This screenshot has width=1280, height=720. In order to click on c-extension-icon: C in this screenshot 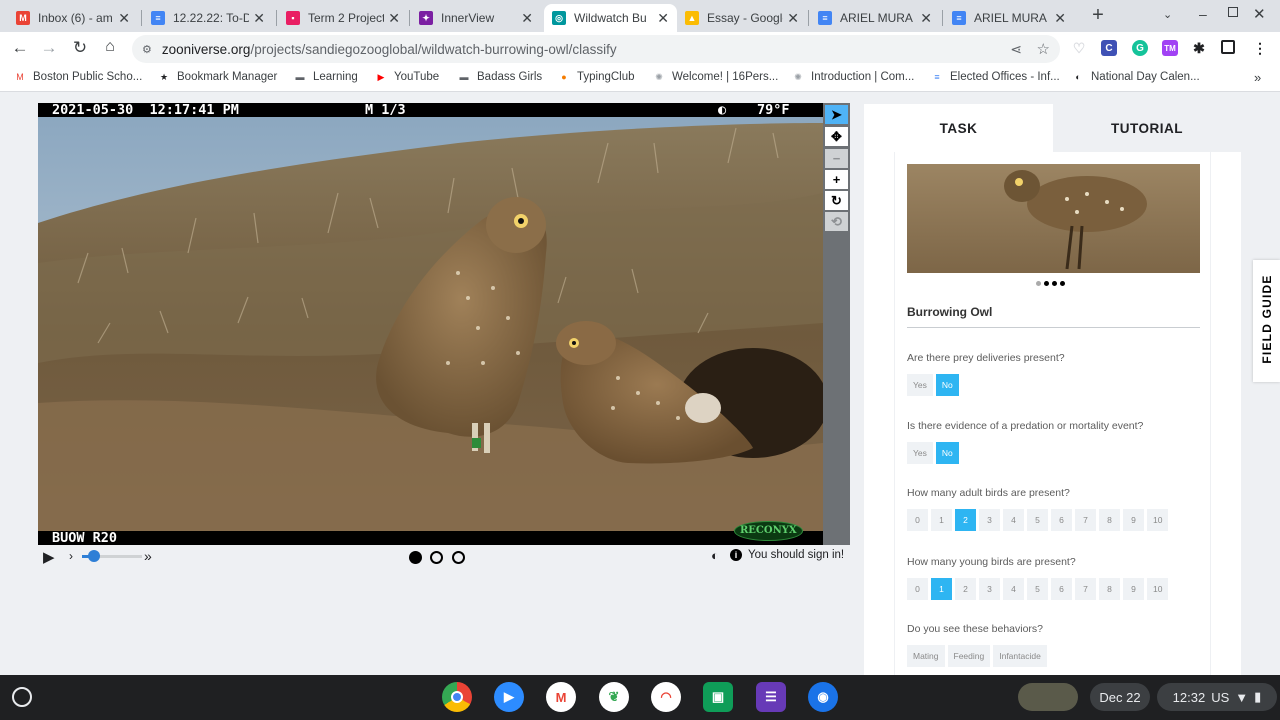, I will do `click(1109, 48)`.